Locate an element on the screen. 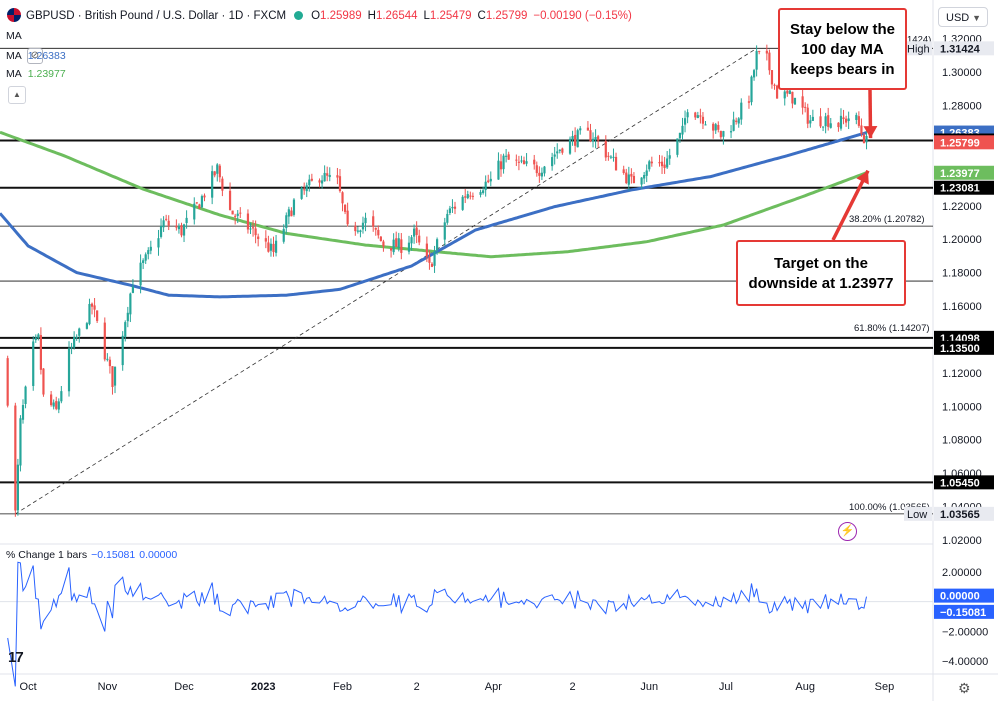 This screenshot has height=701, width=998. high-value: 1.26544 is located at coordinates (396, 16).